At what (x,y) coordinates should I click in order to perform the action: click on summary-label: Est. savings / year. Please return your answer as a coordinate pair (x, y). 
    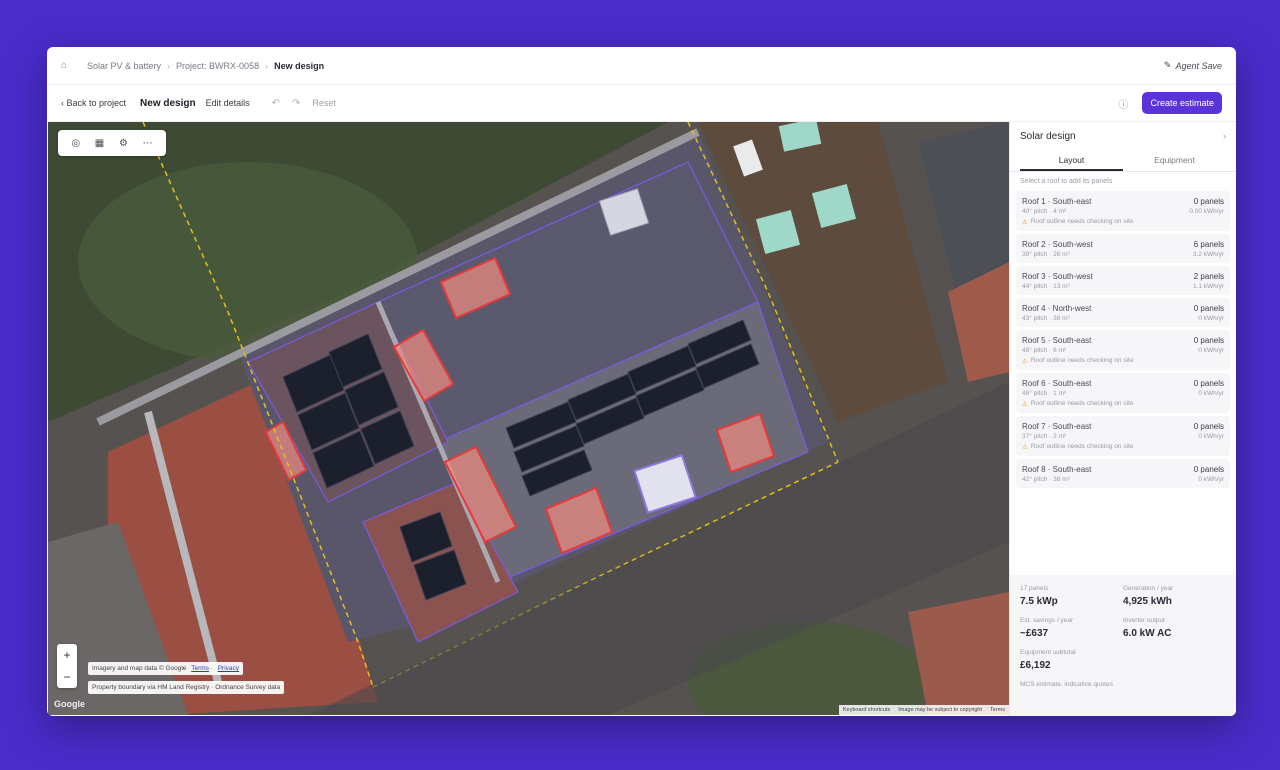
    Looking at the image, I should click on (1047, 620).